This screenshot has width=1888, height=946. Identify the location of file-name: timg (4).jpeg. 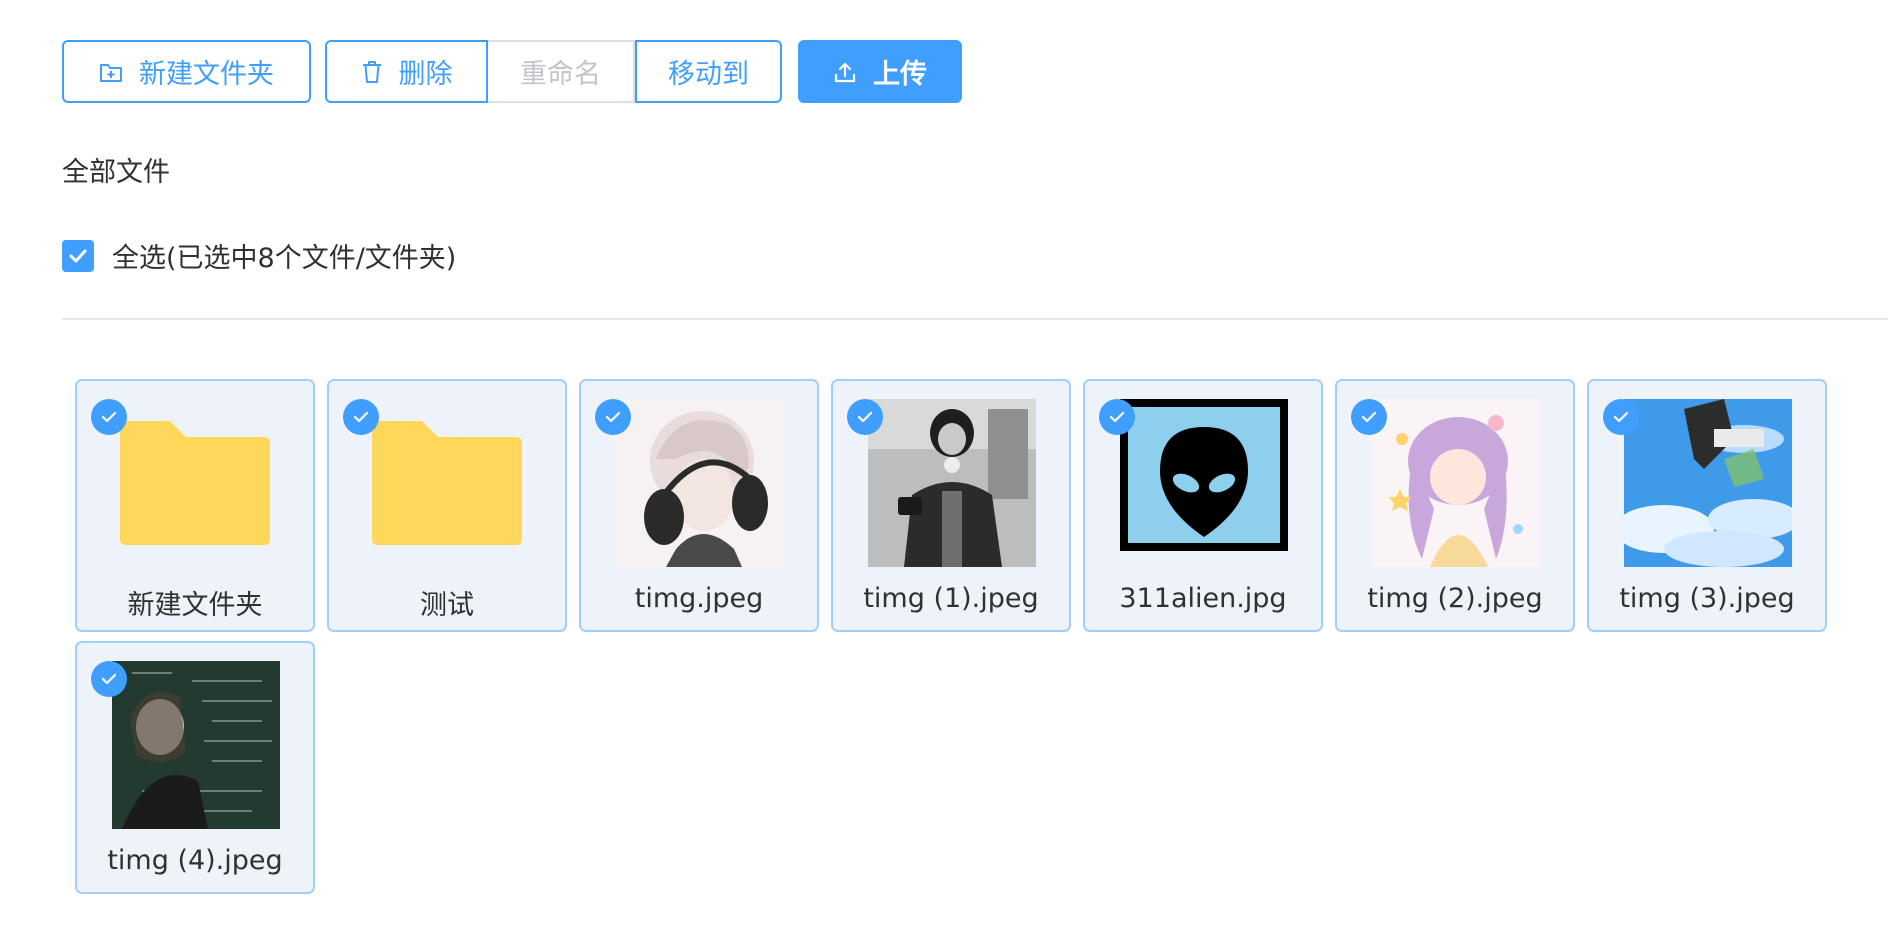
(195, 860).